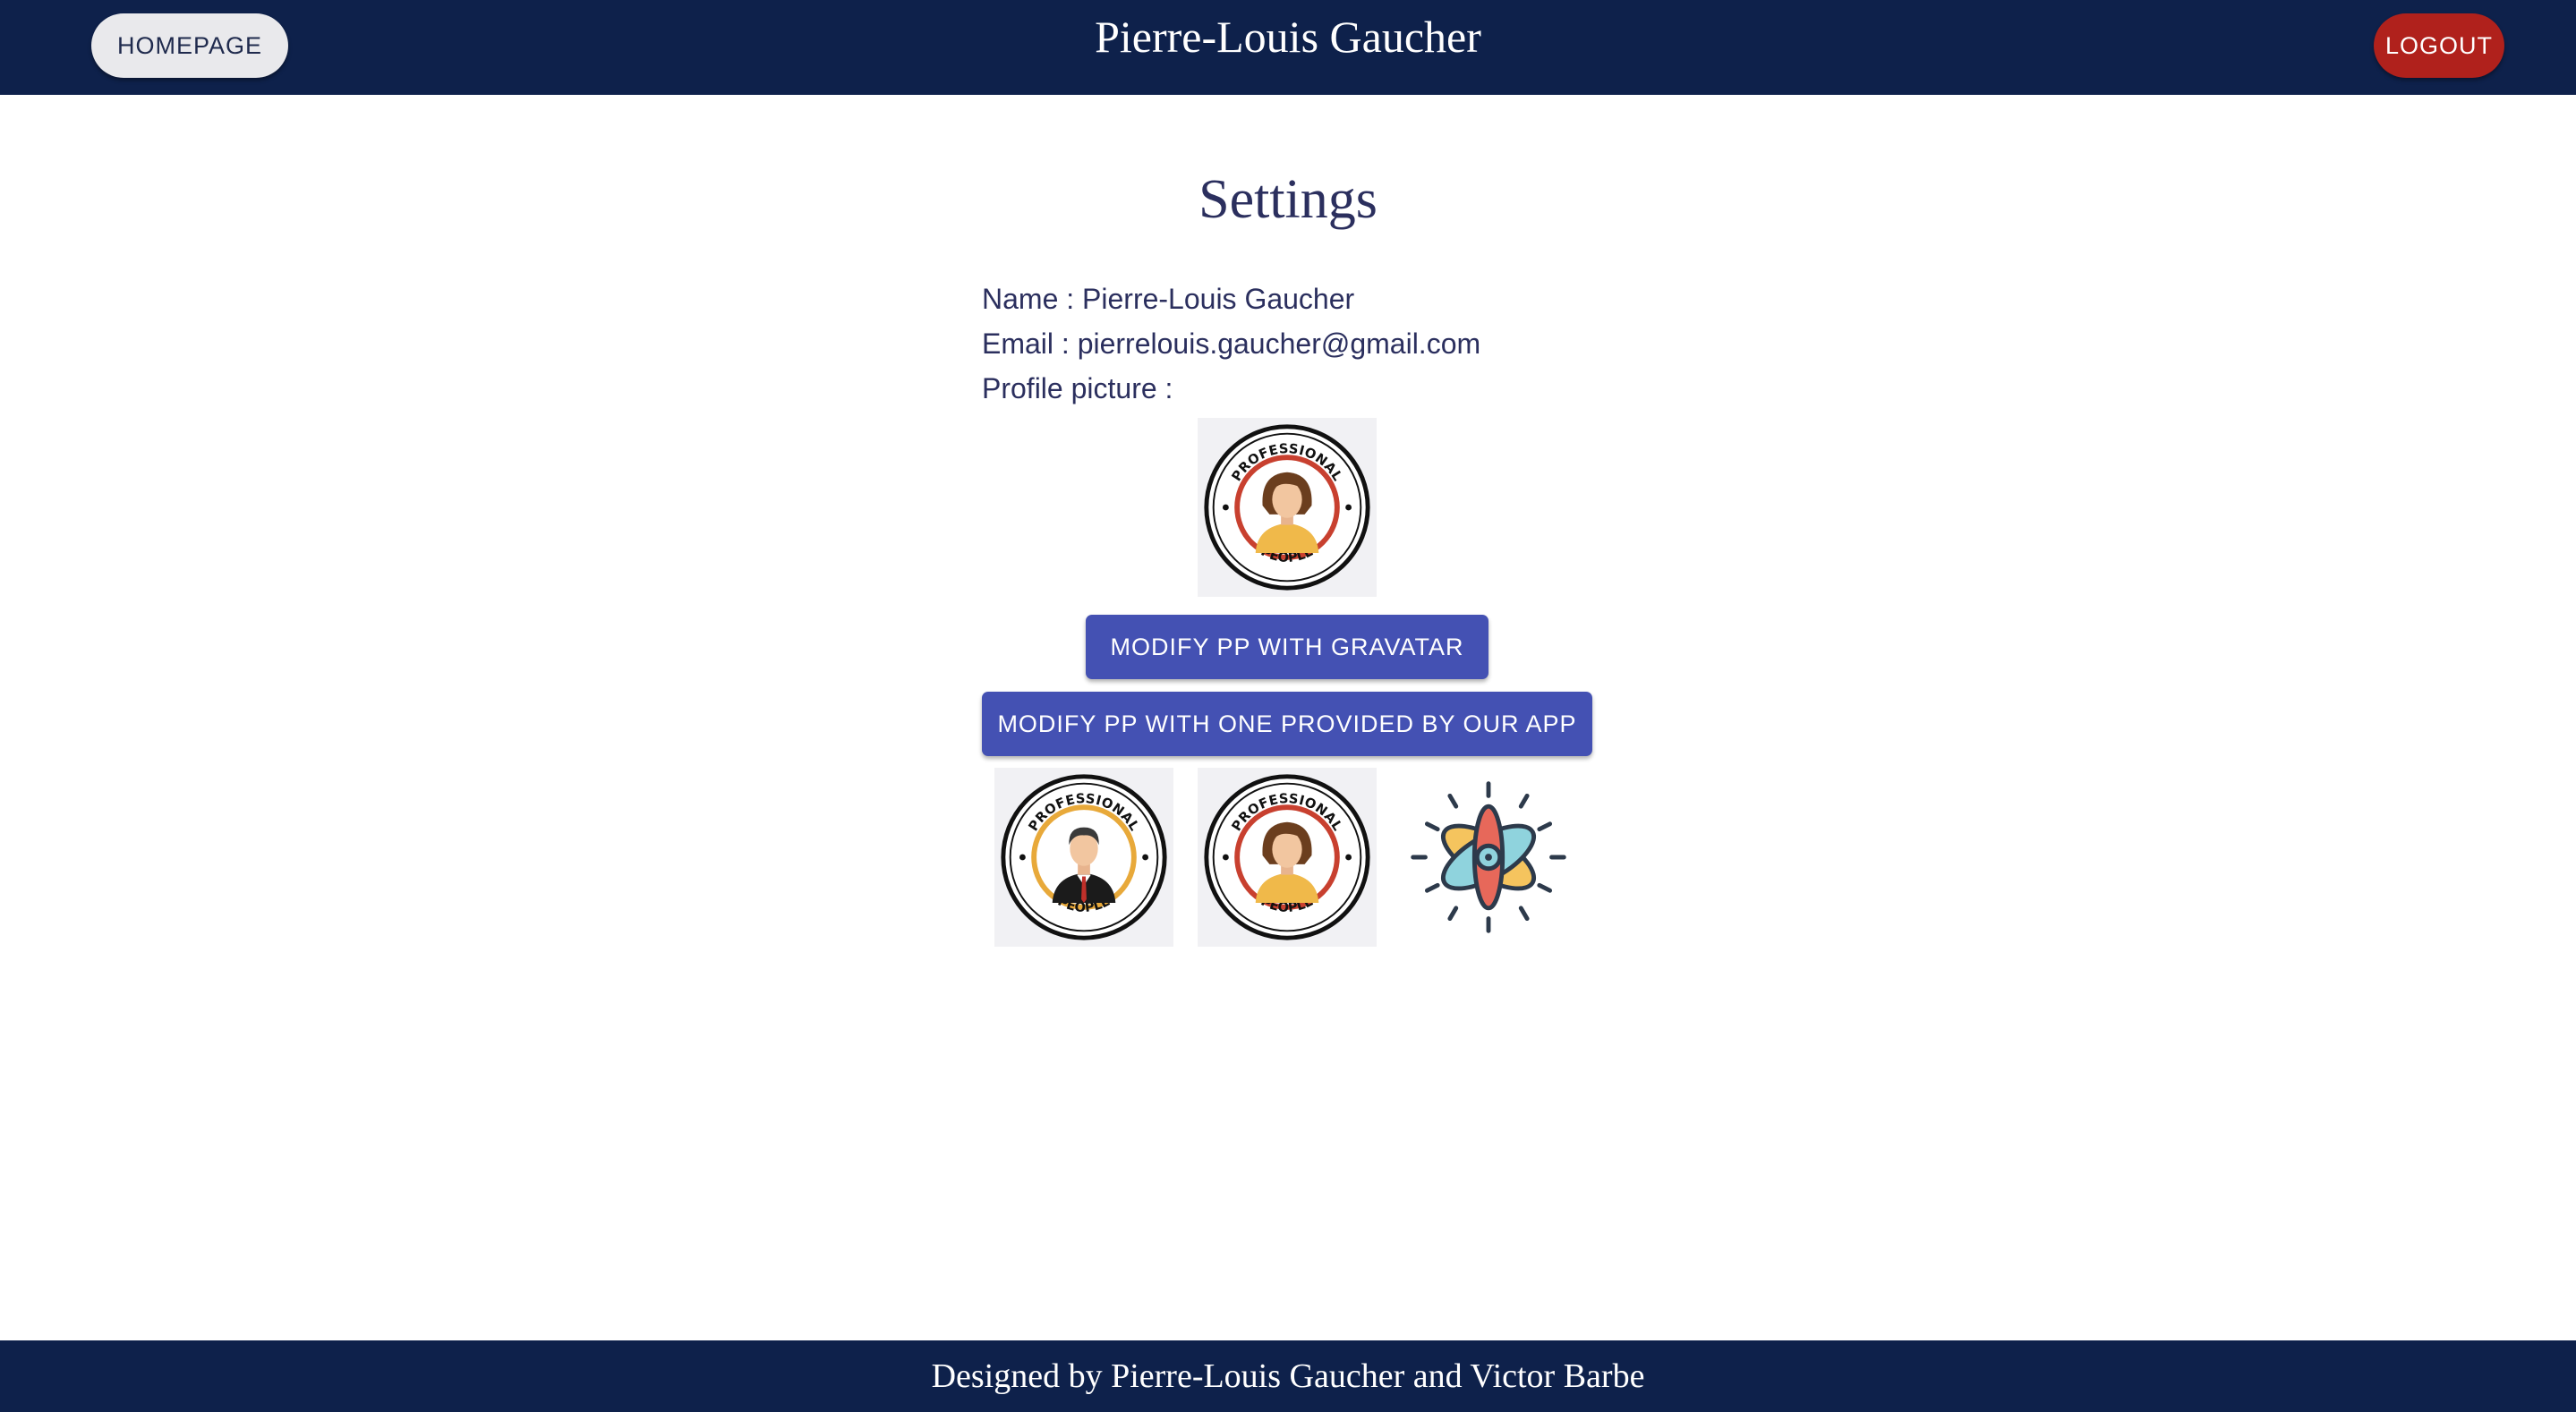 The height and width of the screenshot is (1412, 2576). What do you see at coordinates (1077, 388) in the screenshot?
I see `profile-picture-label: Profile picture :` at bounding box center [1077, 388].